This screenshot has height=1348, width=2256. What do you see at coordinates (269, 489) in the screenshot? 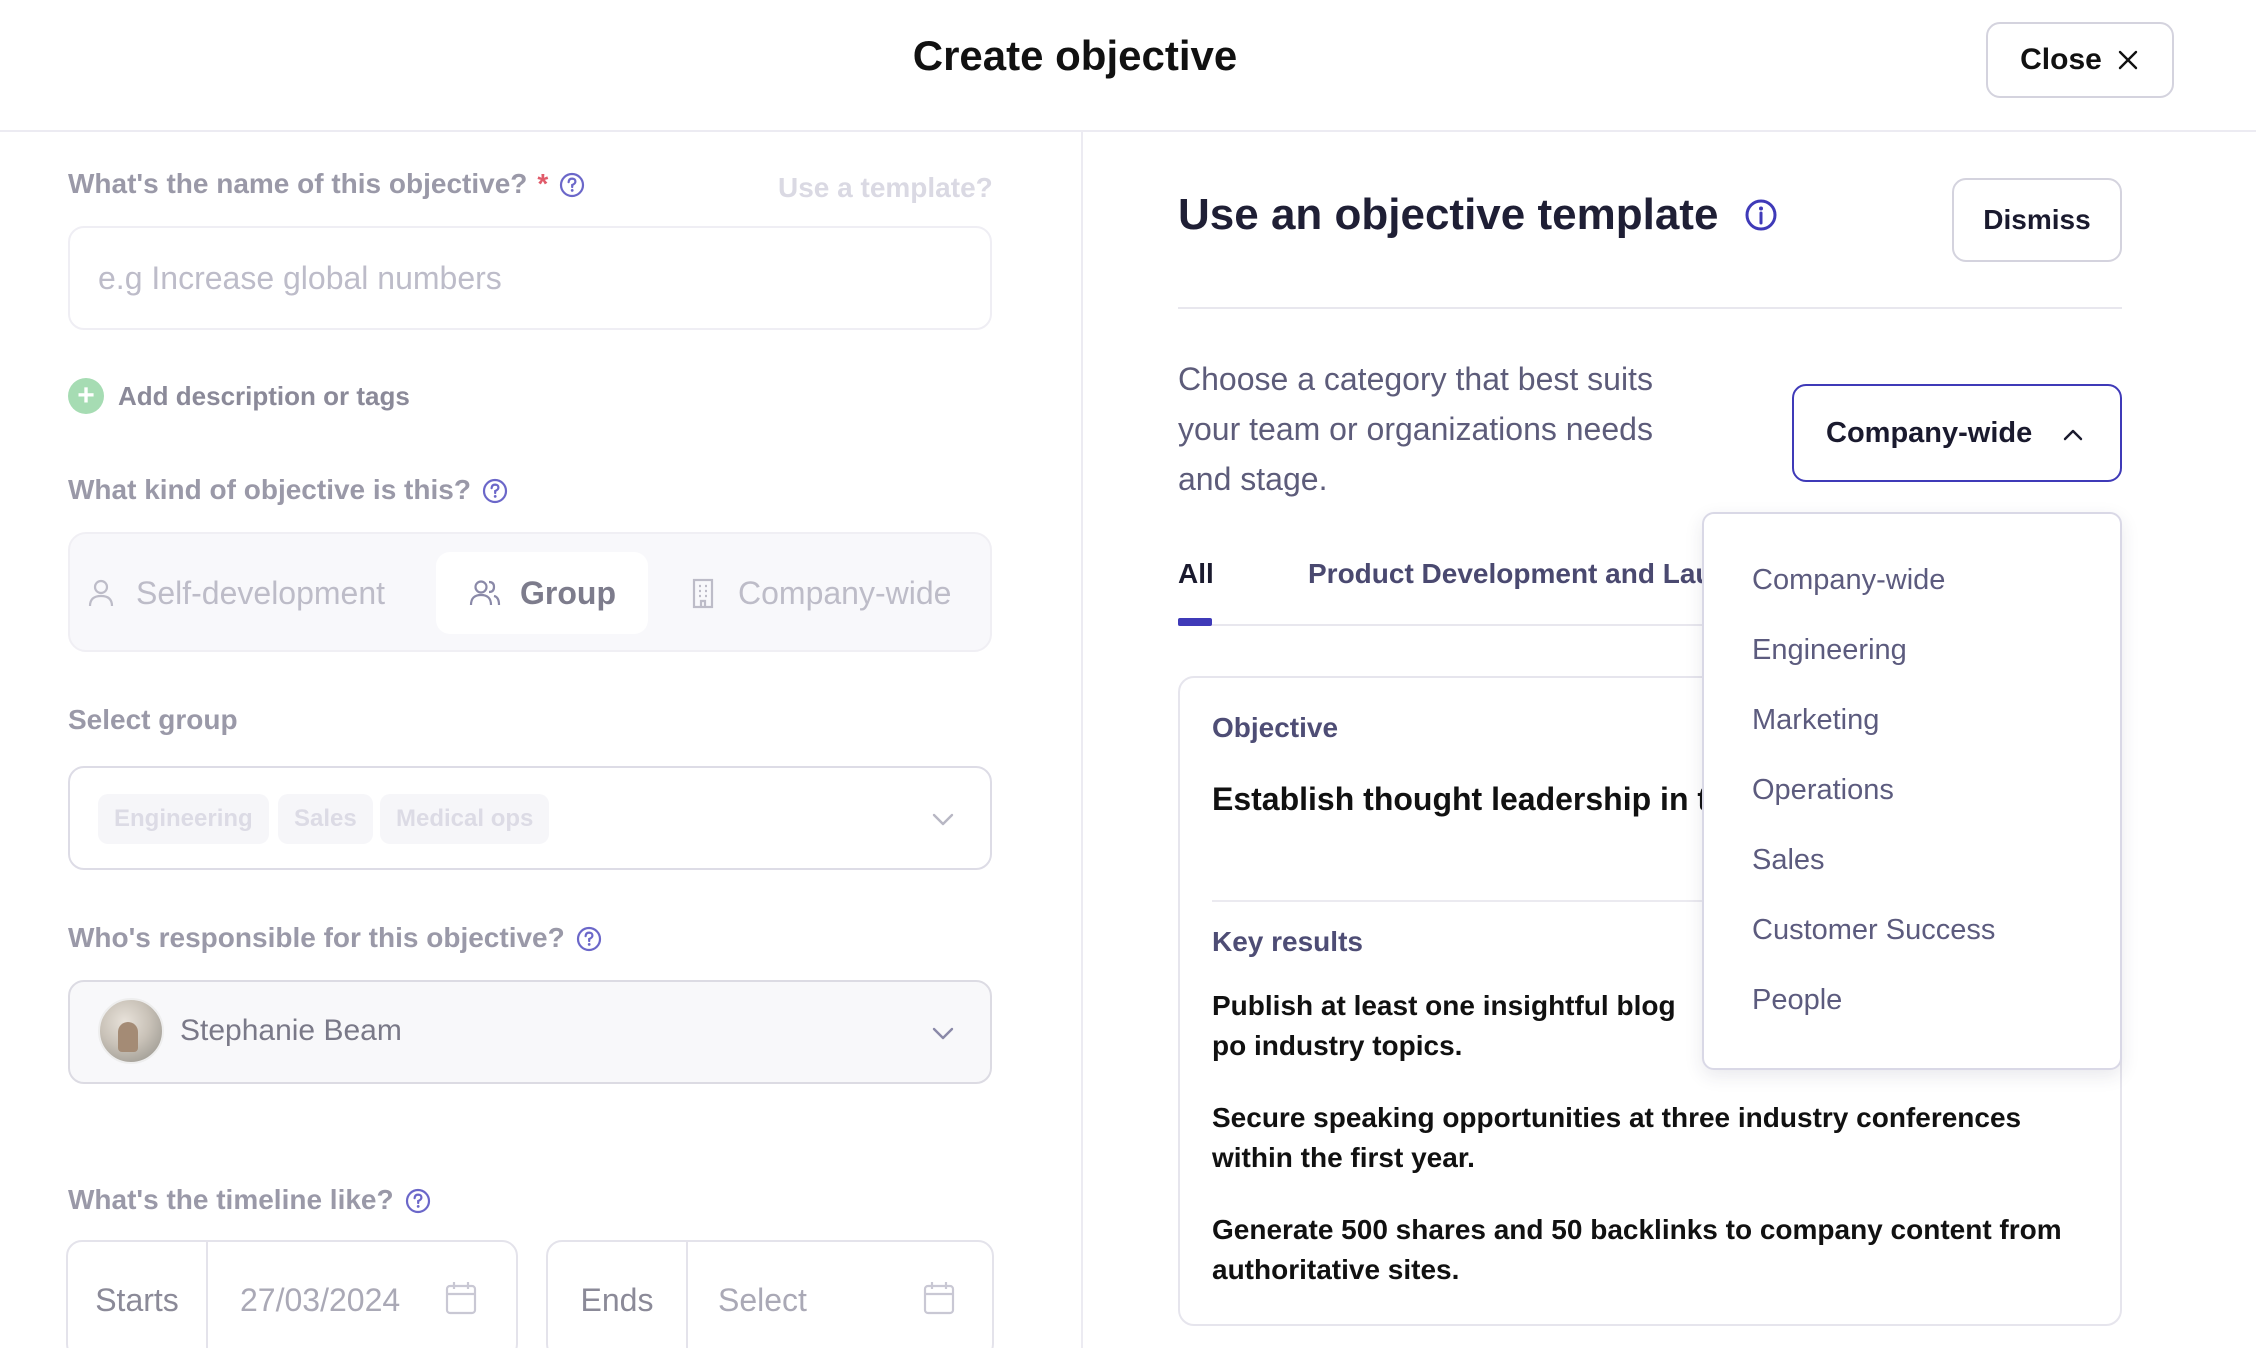
I see `kind-label-text: What kind of objective is this?` at bounding box center [269, 489].